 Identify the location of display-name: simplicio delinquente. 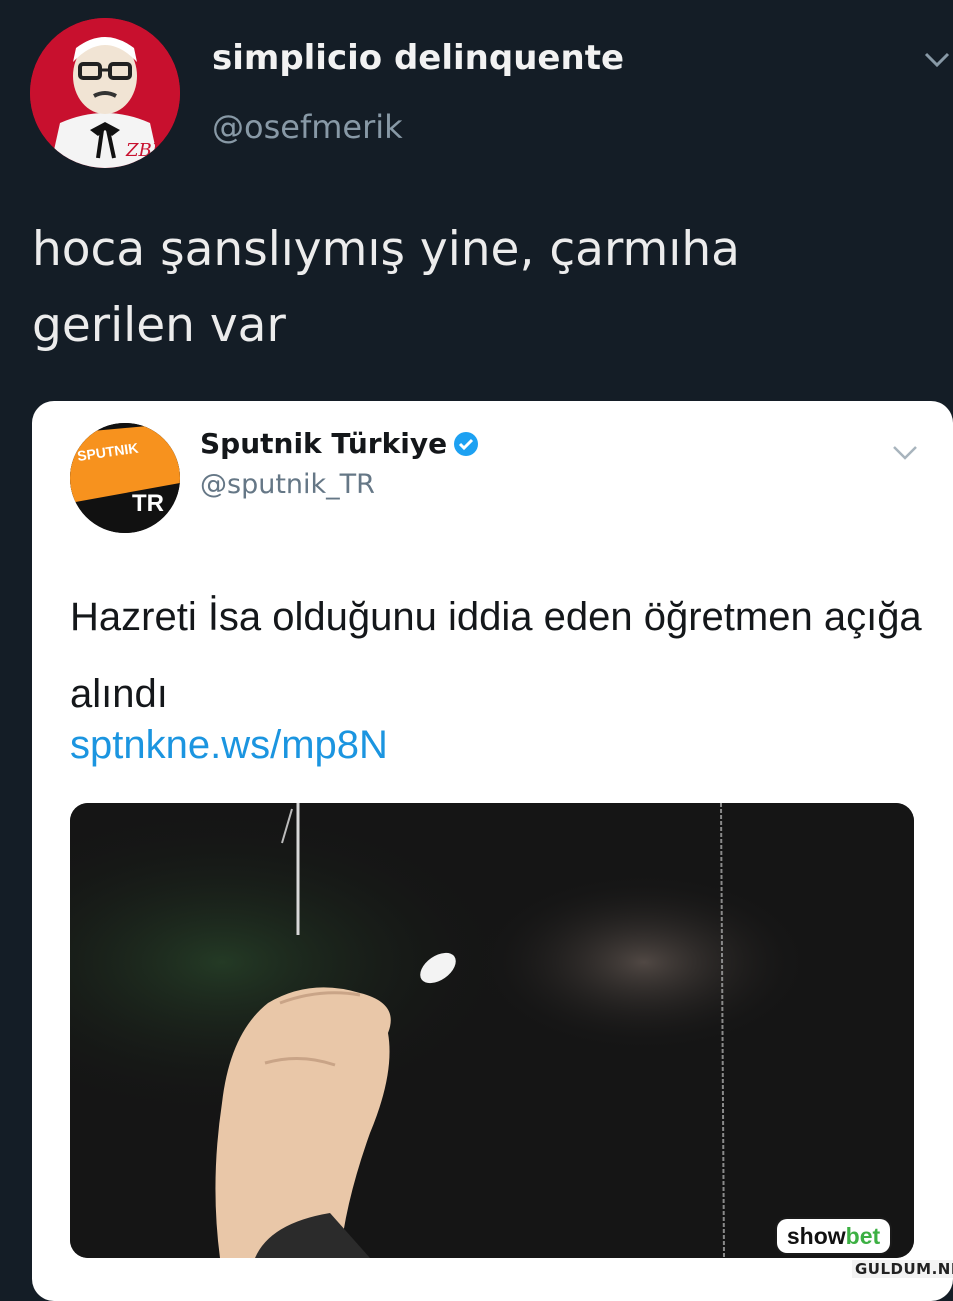
(418, 58).